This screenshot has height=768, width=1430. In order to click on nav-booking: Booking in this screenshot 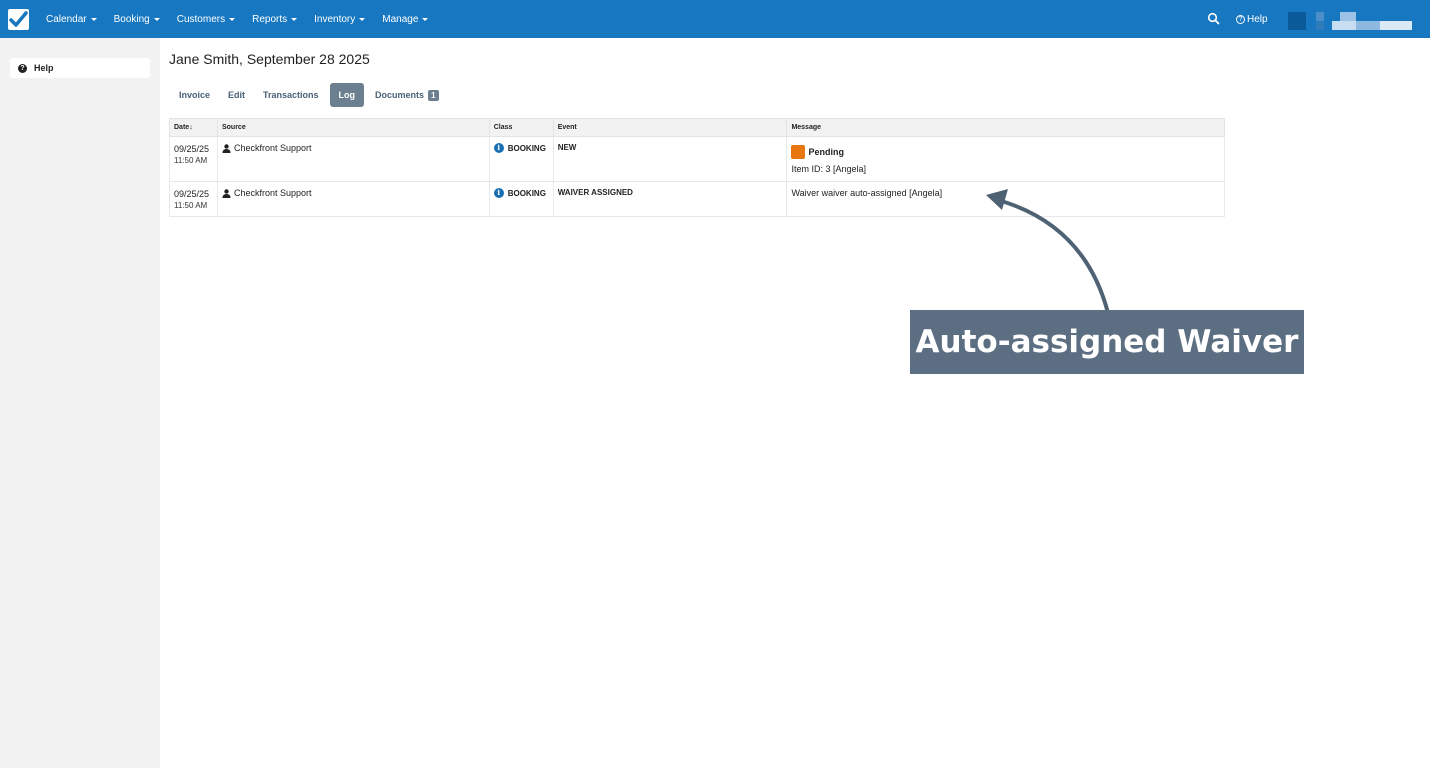, I will do `click(137, 19)`.